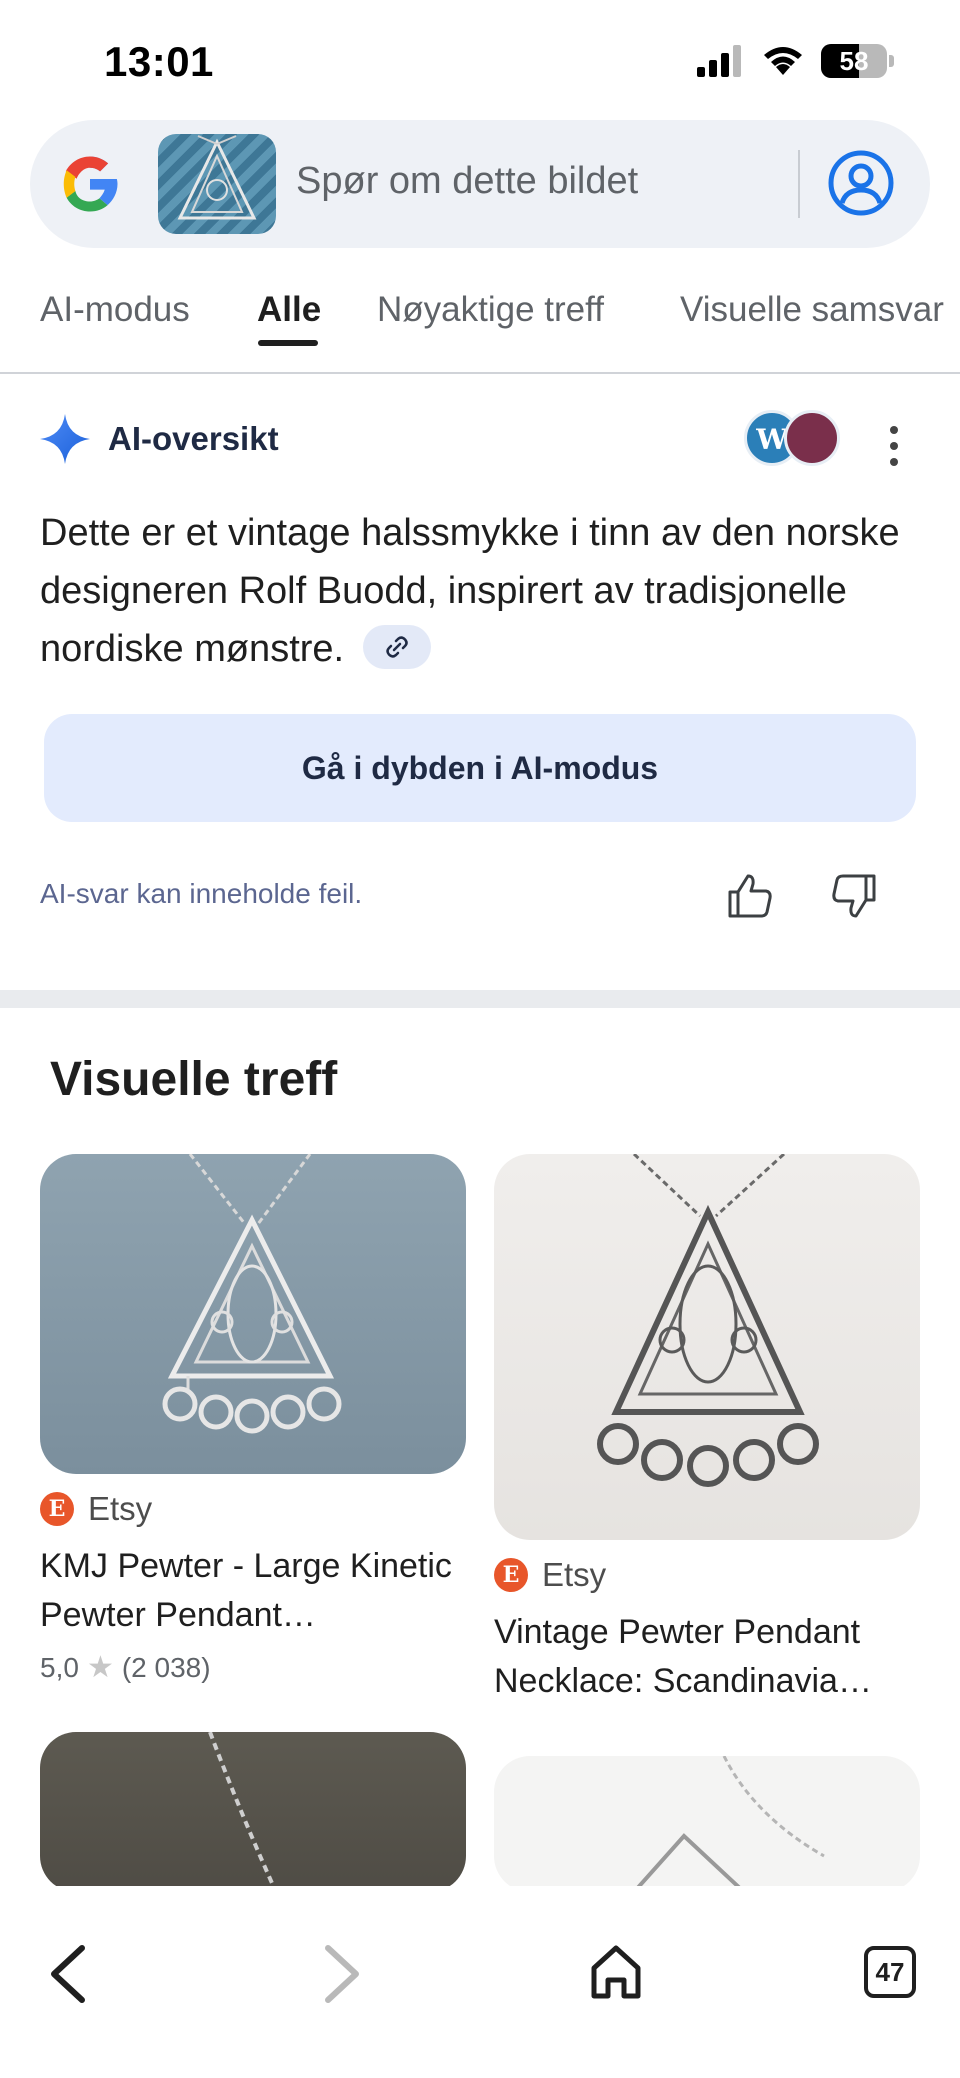 The image size is (960, 2078). What do you see at coordinates (115, 310) in the screenshot?
I see `tab-ai-mode: AI-modus` at bounding box center [115, 310].